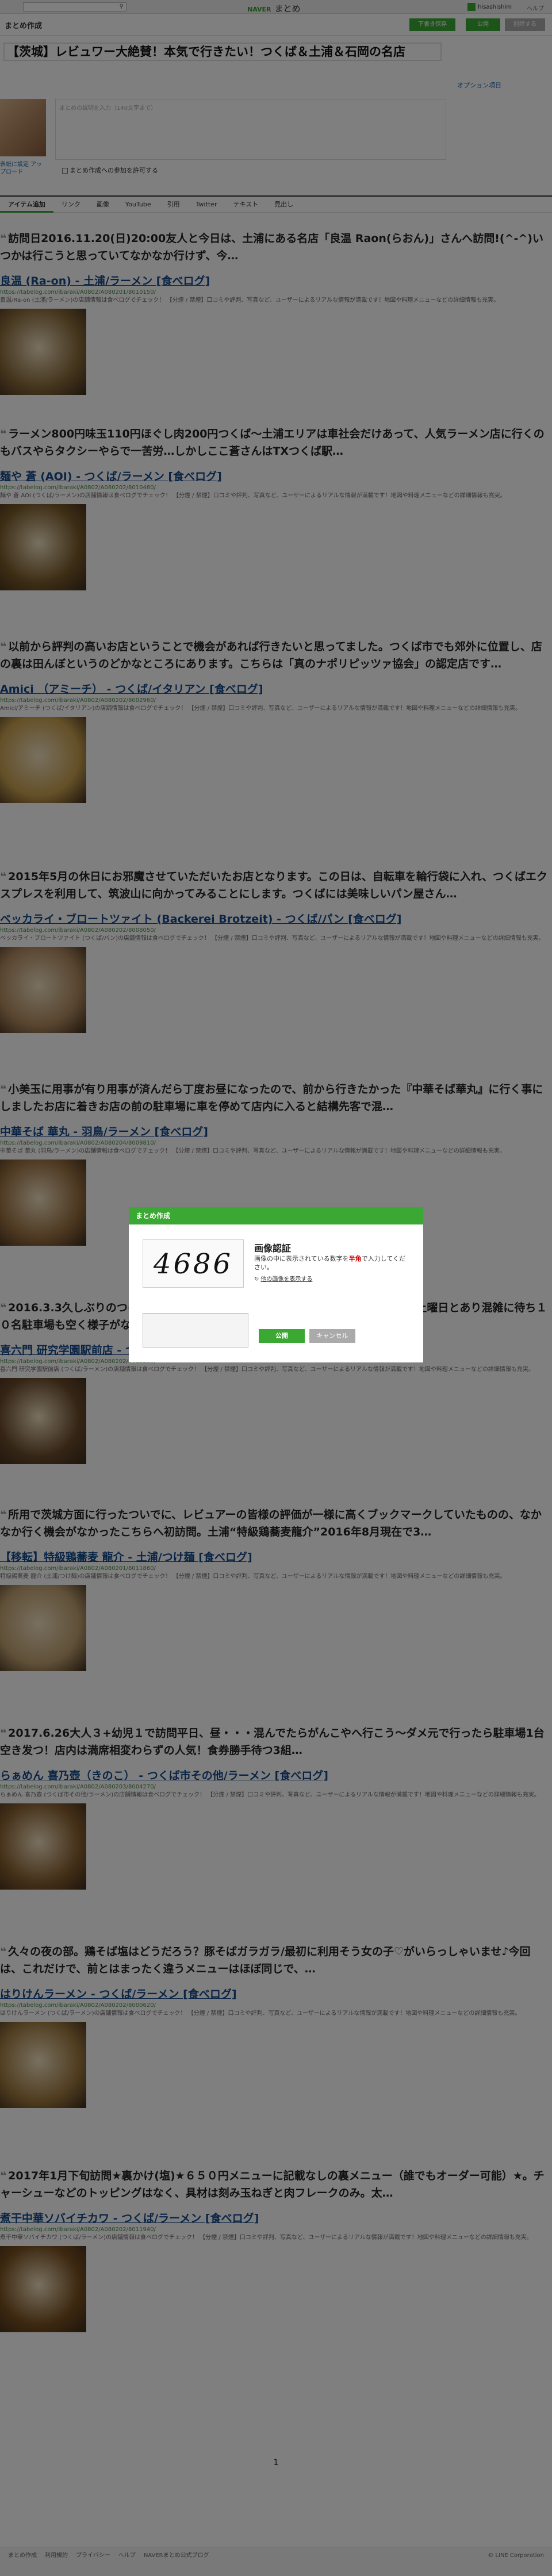 The image size is (552, 2576). I want to click on captcha-cancel-button: キャンセル, so click(332, 1336).